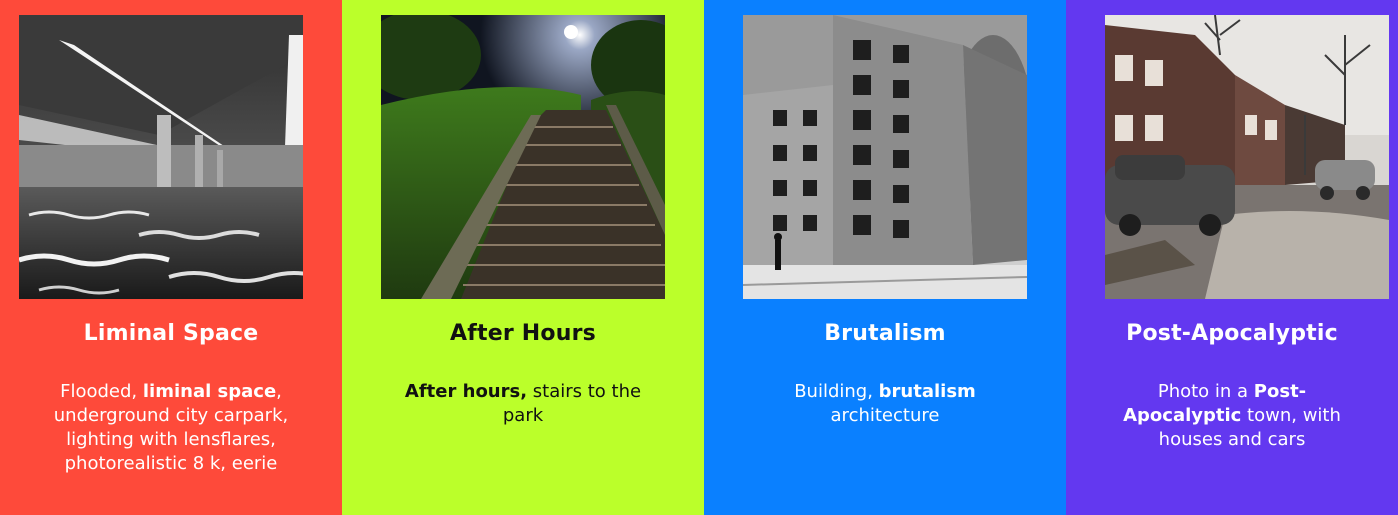  I want to click on card-title: Liminal Space, so click(171, 333).